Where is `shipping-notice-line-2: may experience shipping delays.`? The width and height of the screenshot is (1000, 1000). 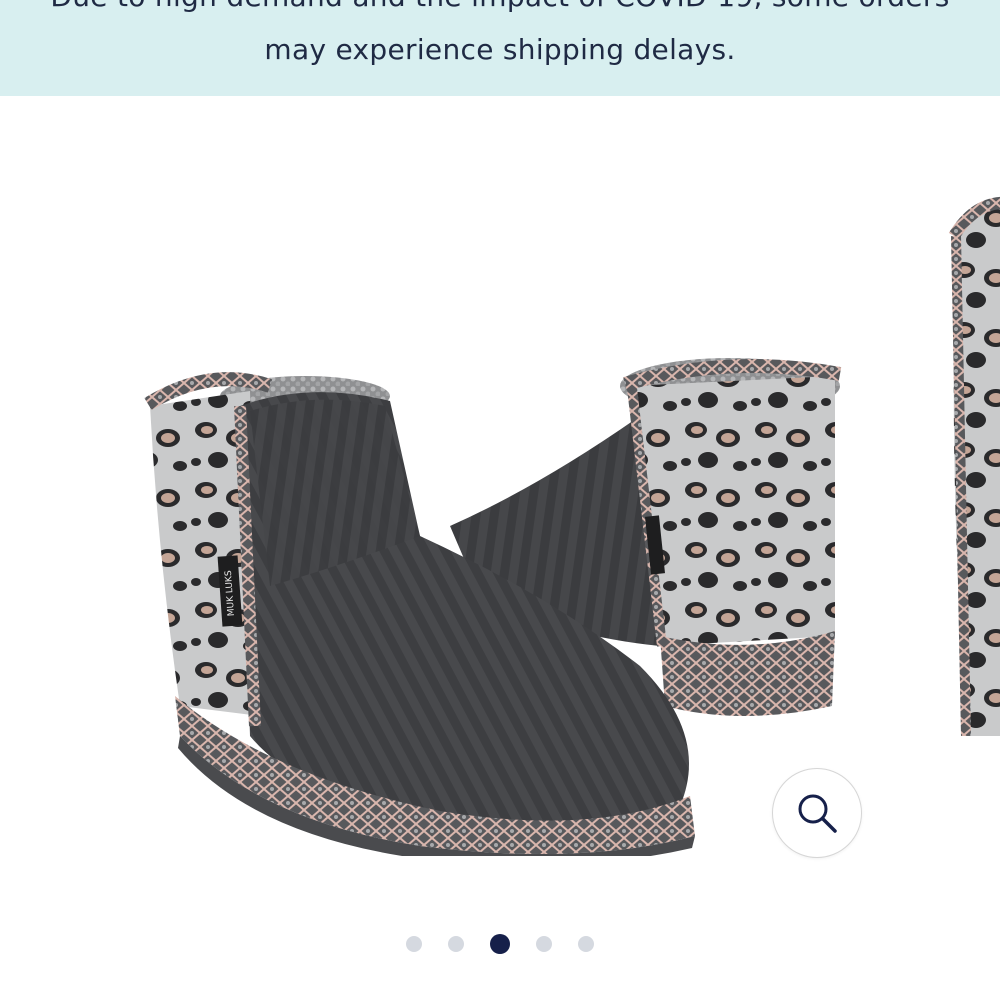
shipping-notice-line-2: may experience shipping delays. is located at coordinates (500, 49).